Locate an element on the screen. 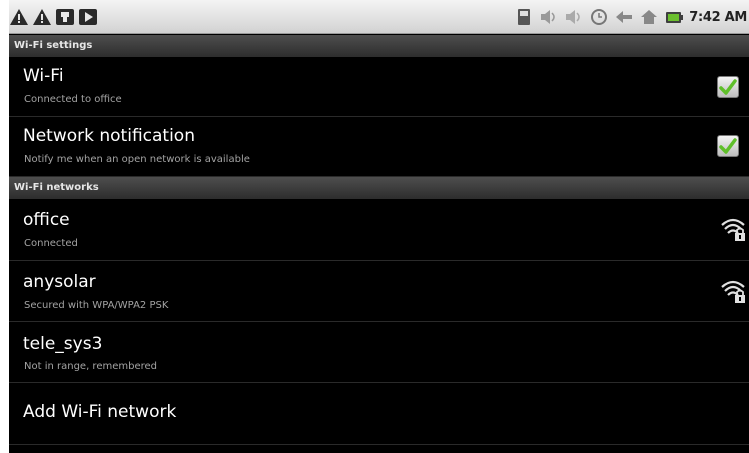  system-icons: 7:42 AM is located at coordinates (630, 17).